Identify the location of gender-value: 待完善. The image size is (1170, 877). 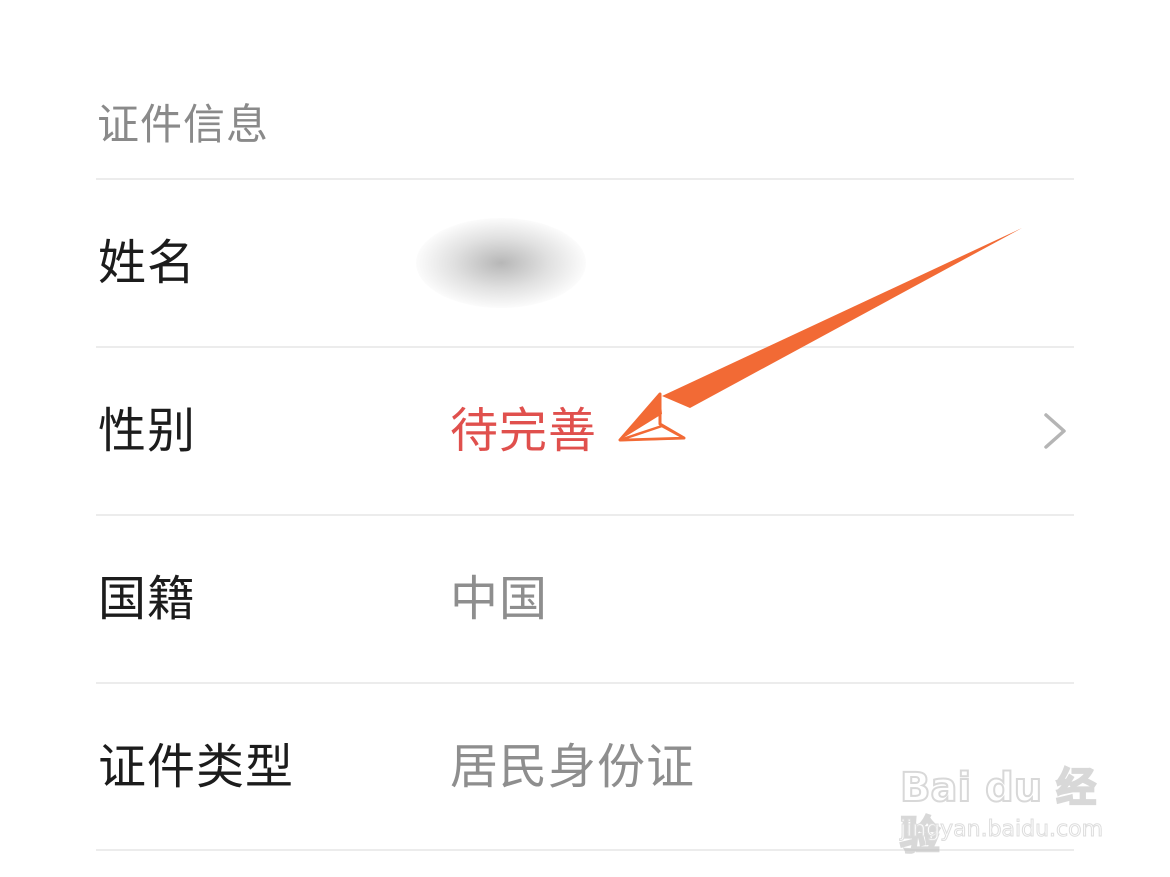
(524, 431).